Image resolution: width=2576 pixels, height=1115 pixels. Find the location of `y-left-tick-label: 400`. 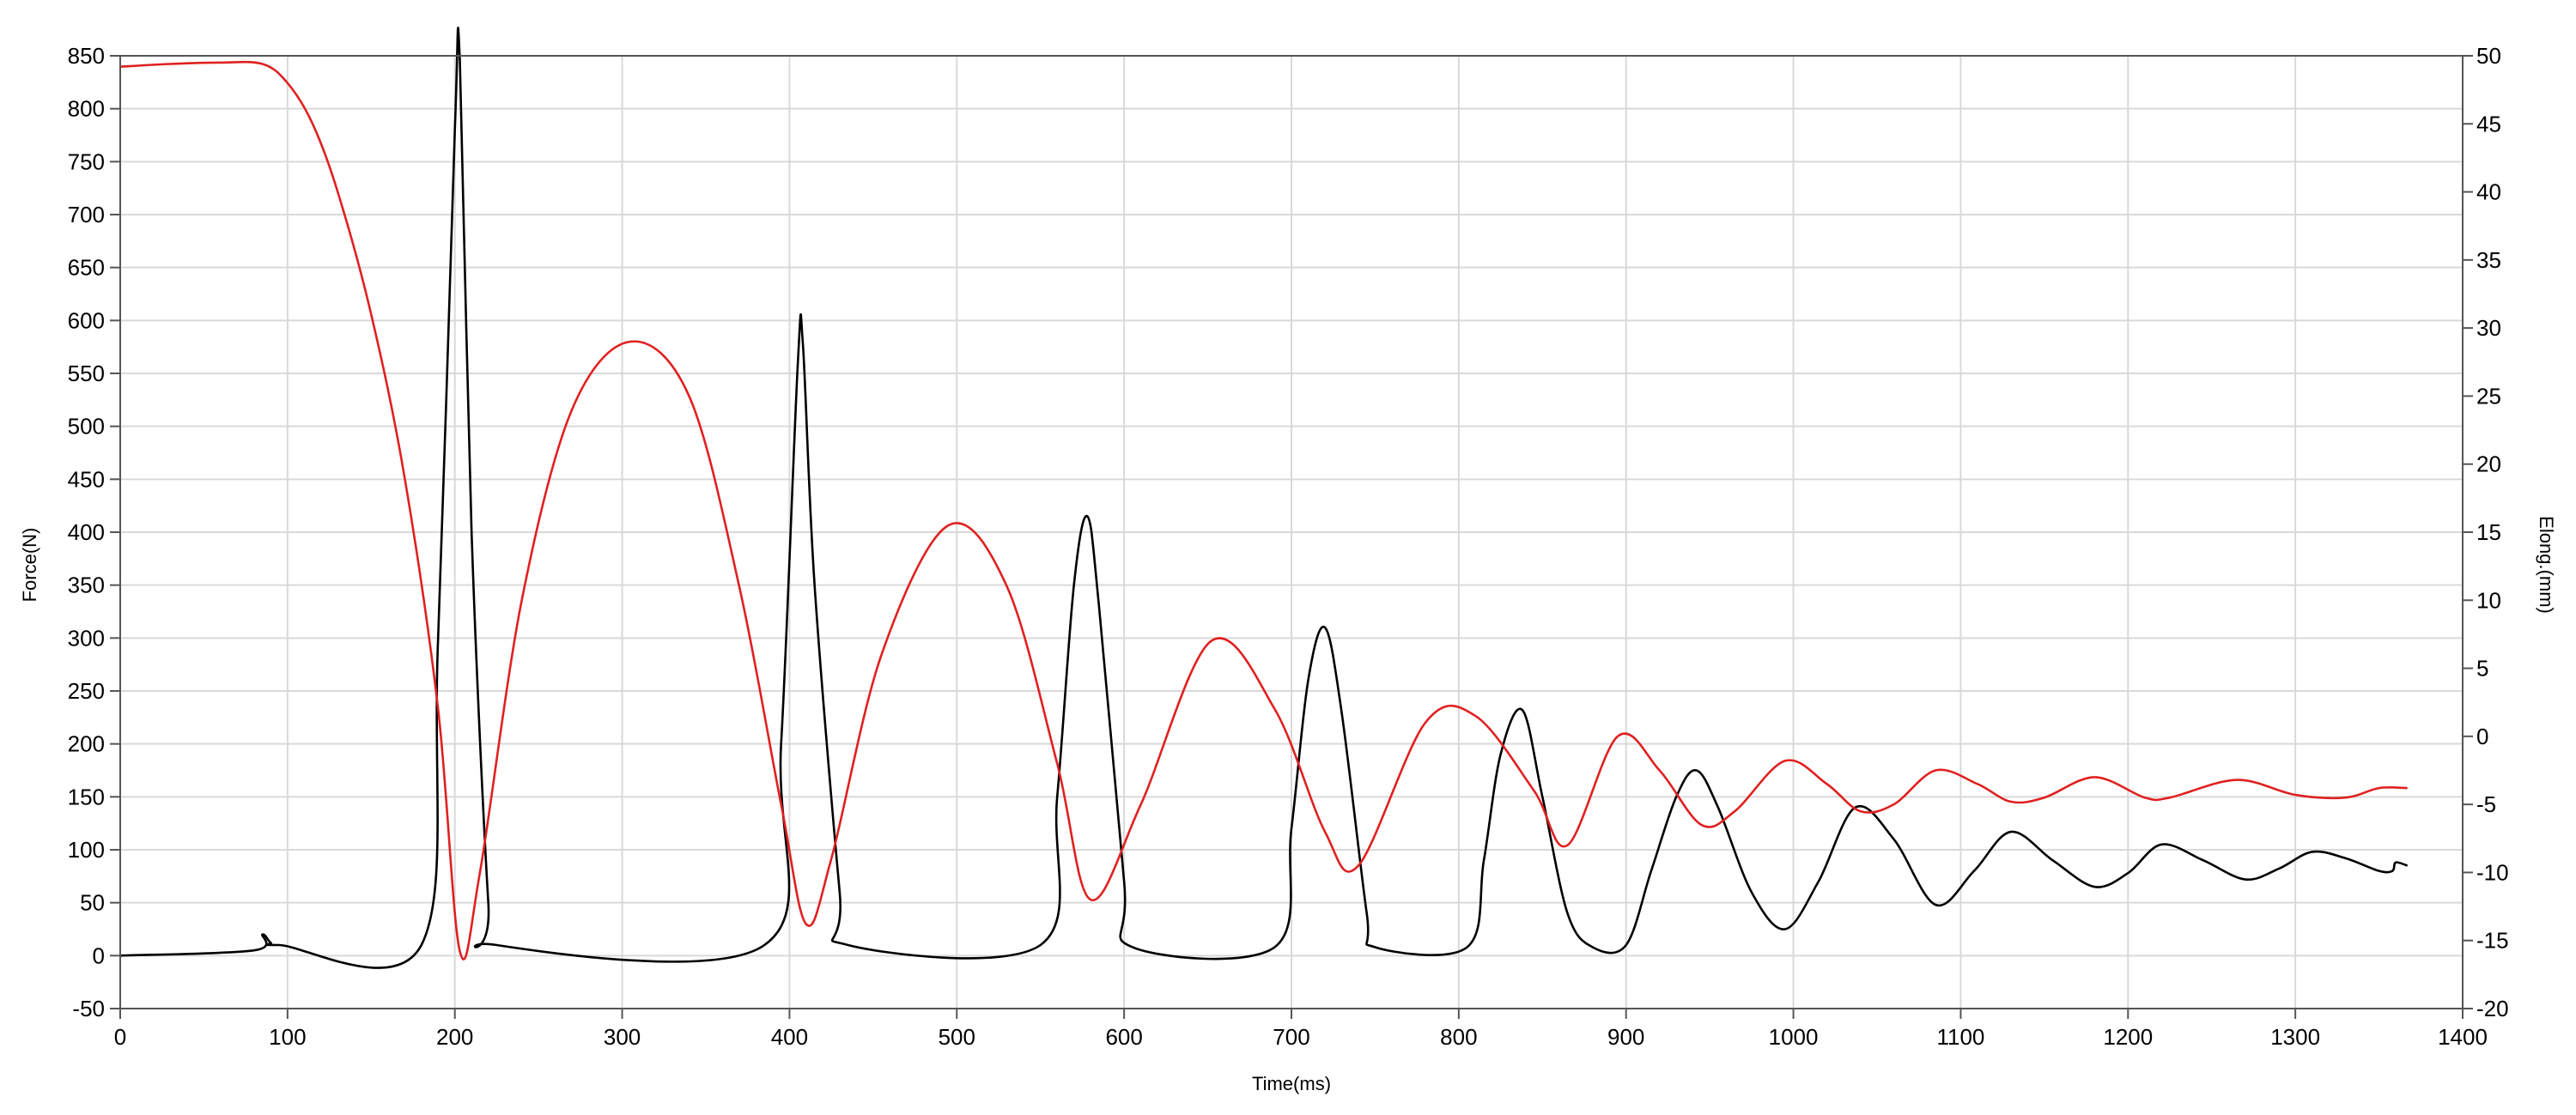

y-left-tick-label: 400 is located at coordinates (86, 532).